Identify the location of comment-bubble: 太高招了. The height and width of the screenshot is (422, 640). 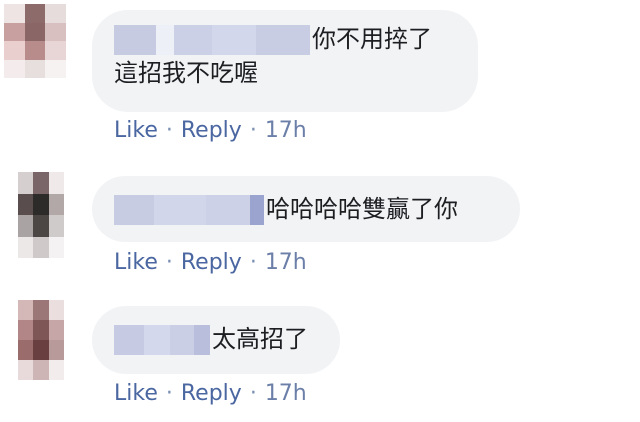
(216, 340).